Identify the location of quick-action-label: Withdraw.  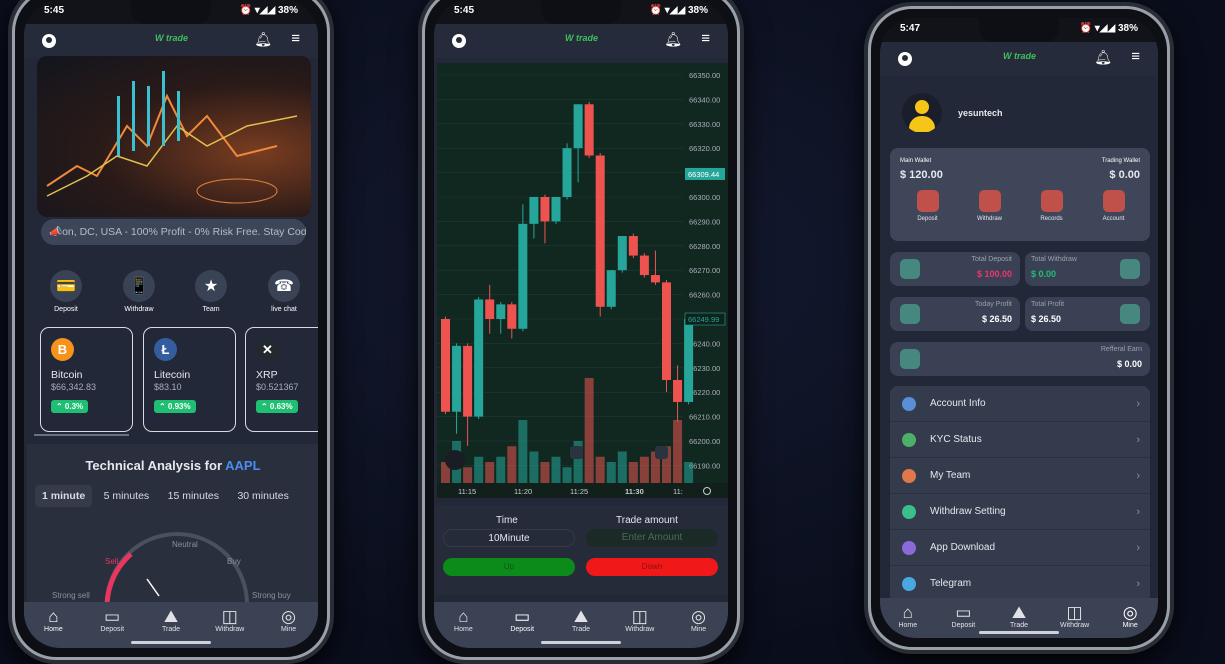
(139, 309).